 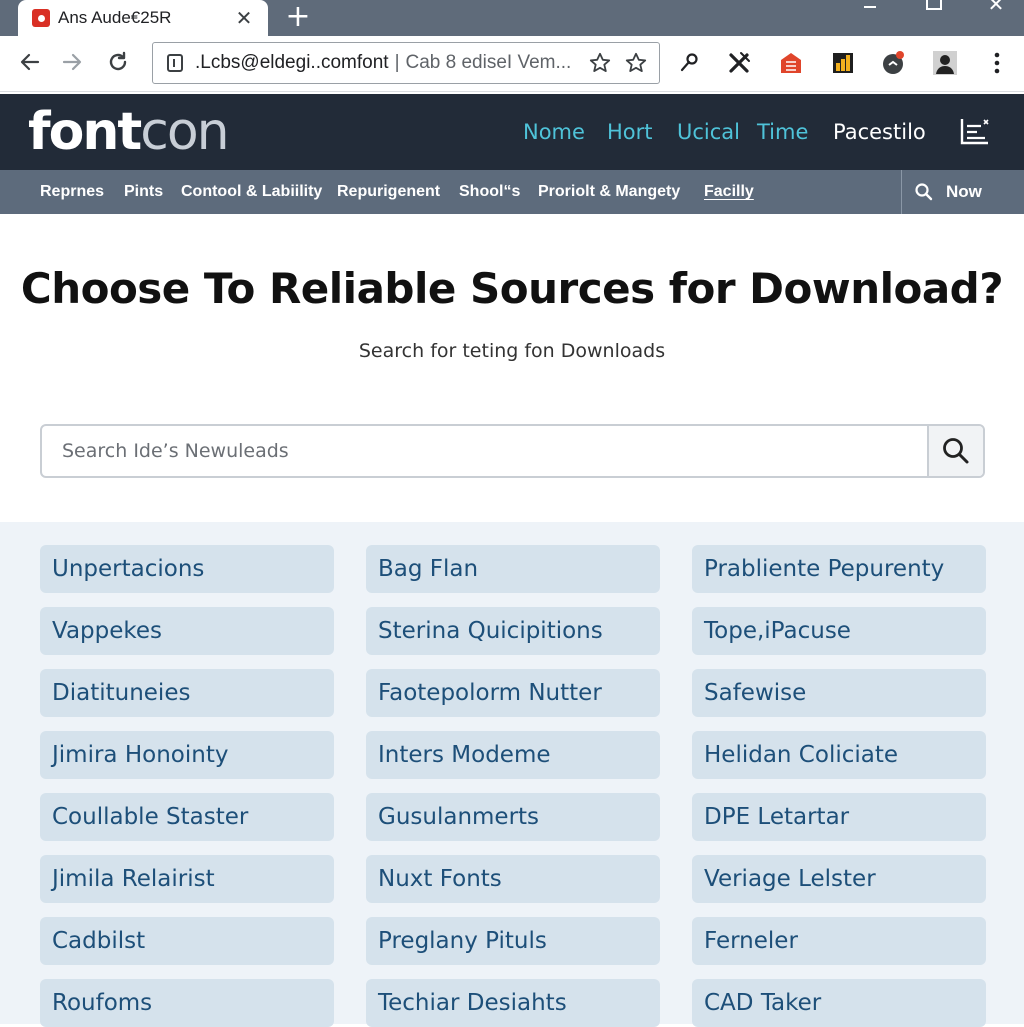 What do you see at coordinates (513, 1003) in the screenshot?
I see `source-link: Techiar Desiahts` at bounding box center [513, 1003].